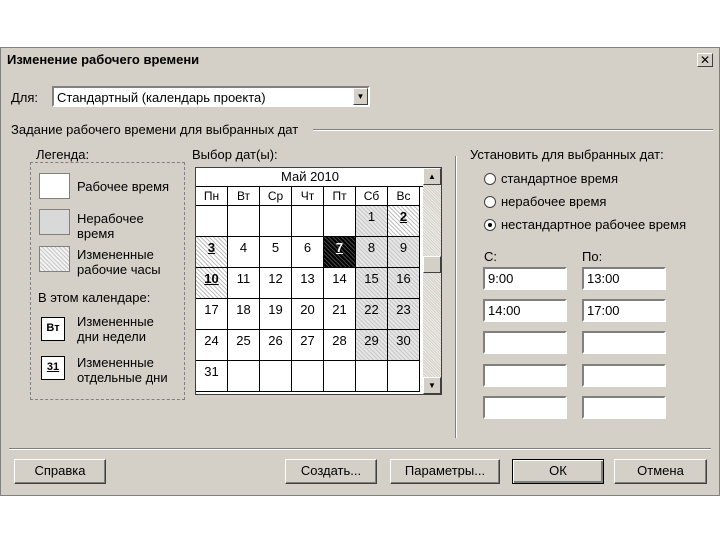  What do you see at coordinates (593, 224) in the screenshot?
I see `radio-custom-label: нестандартное рабочее время` at bounding box center [593, 224].